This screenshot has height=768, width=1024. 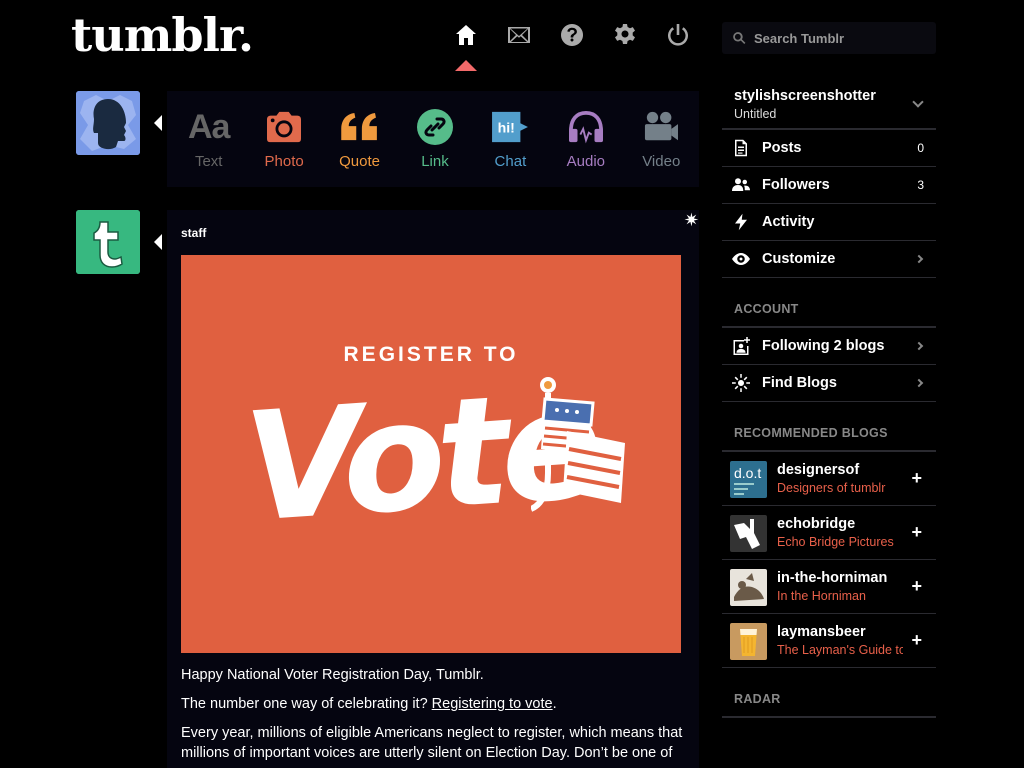 I want to click on post-author: staff, so click(x=193, y=233).